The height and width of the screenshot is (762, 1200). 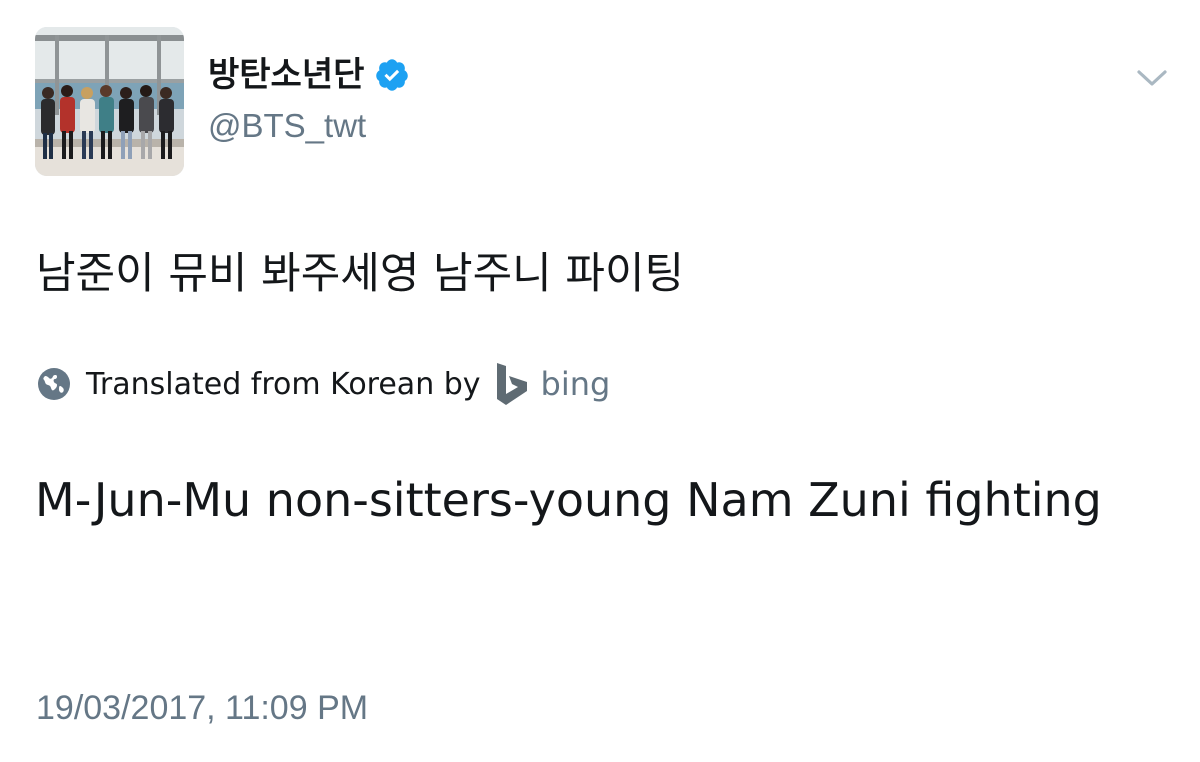 I want to click on author-name-row: 방탄소년단, so click(x=309, y=75).